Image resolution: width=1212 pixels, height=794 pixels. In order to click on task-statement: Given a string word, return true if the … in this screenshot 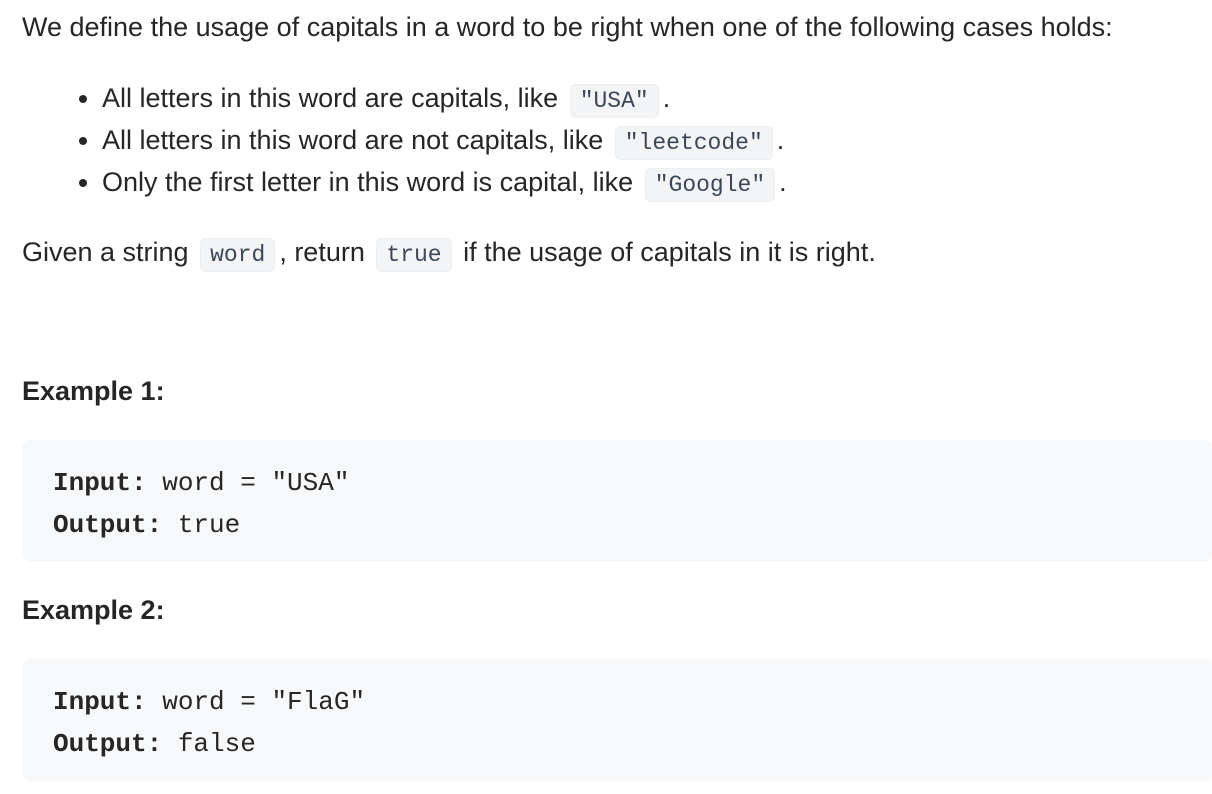, I will do `click(449, 253)`.